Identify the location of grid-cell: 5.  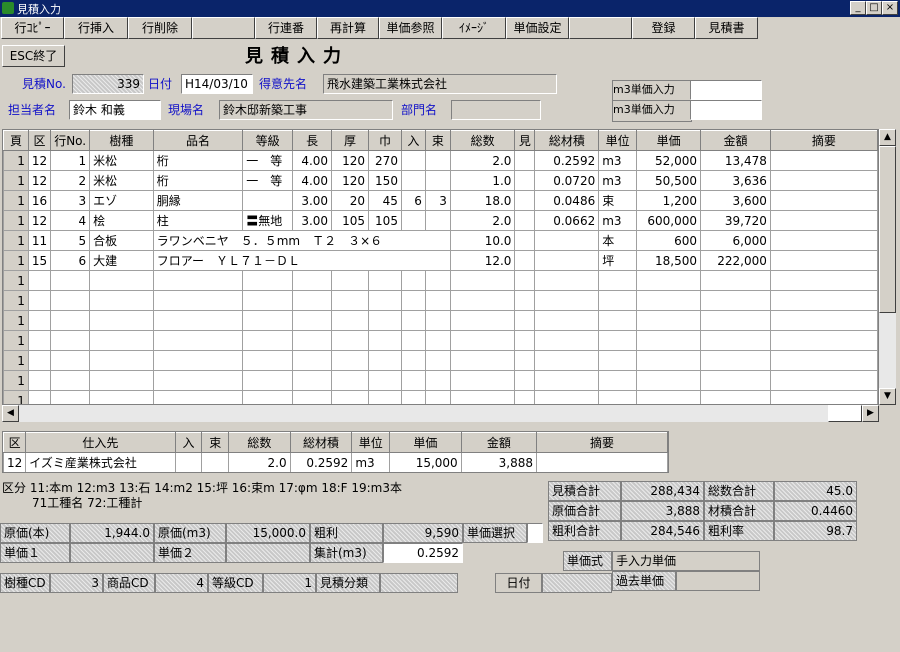
(70, 240).